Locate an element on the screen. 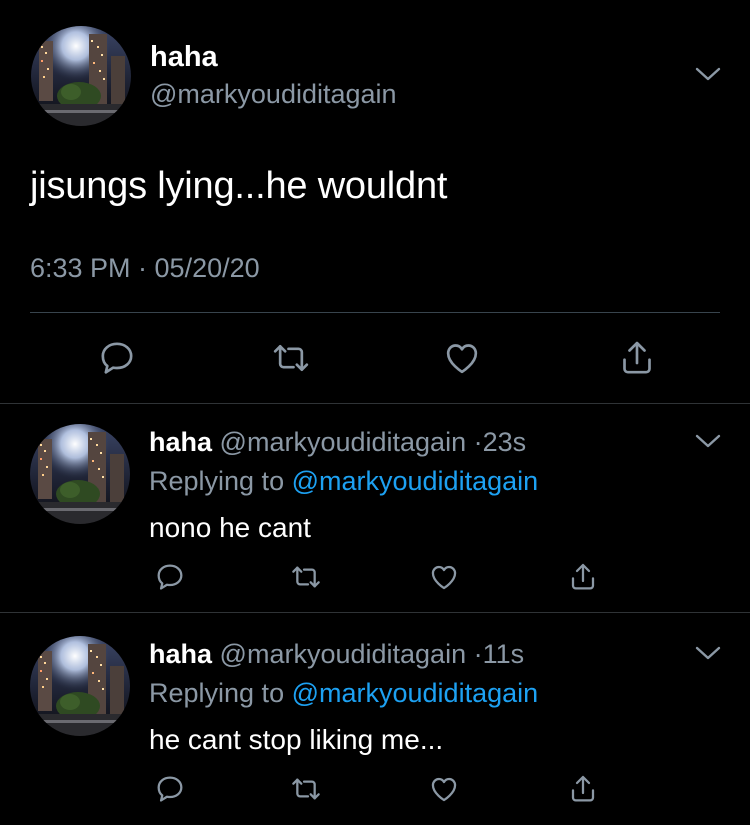  reply-header: haha @markyoudiditagain ·11s is located at coordinates (336, 654).